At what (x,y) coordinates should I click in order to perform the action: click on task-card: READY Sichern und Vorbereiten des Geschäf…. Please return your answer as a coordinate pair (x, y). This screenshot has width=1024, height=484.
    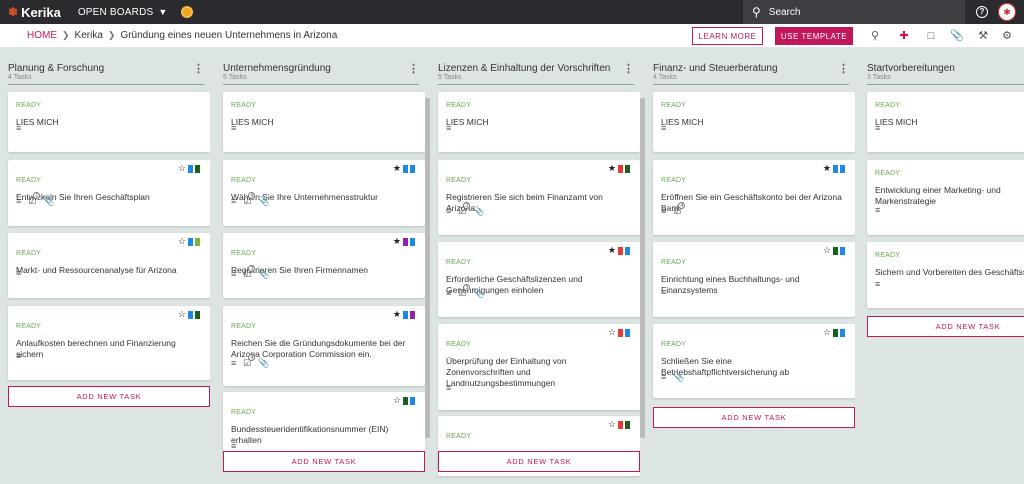
    Looking at the image, I should click on (945, 275).